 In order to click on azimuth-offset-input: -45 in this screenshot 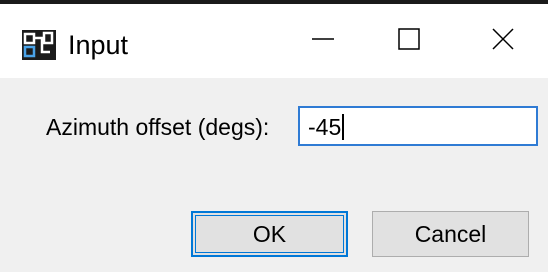, I will do `click(418, 126)`.